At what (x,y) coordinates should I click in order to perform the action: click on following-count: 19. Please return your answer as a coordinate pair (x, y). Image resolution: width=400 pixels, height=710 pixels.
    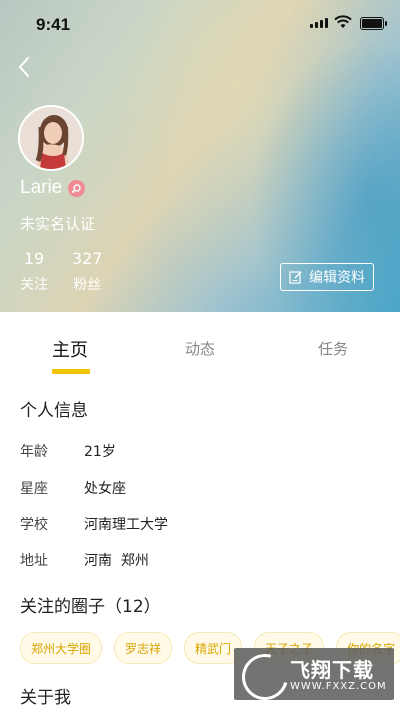
    Looking at the image, I should click on (34, 258).